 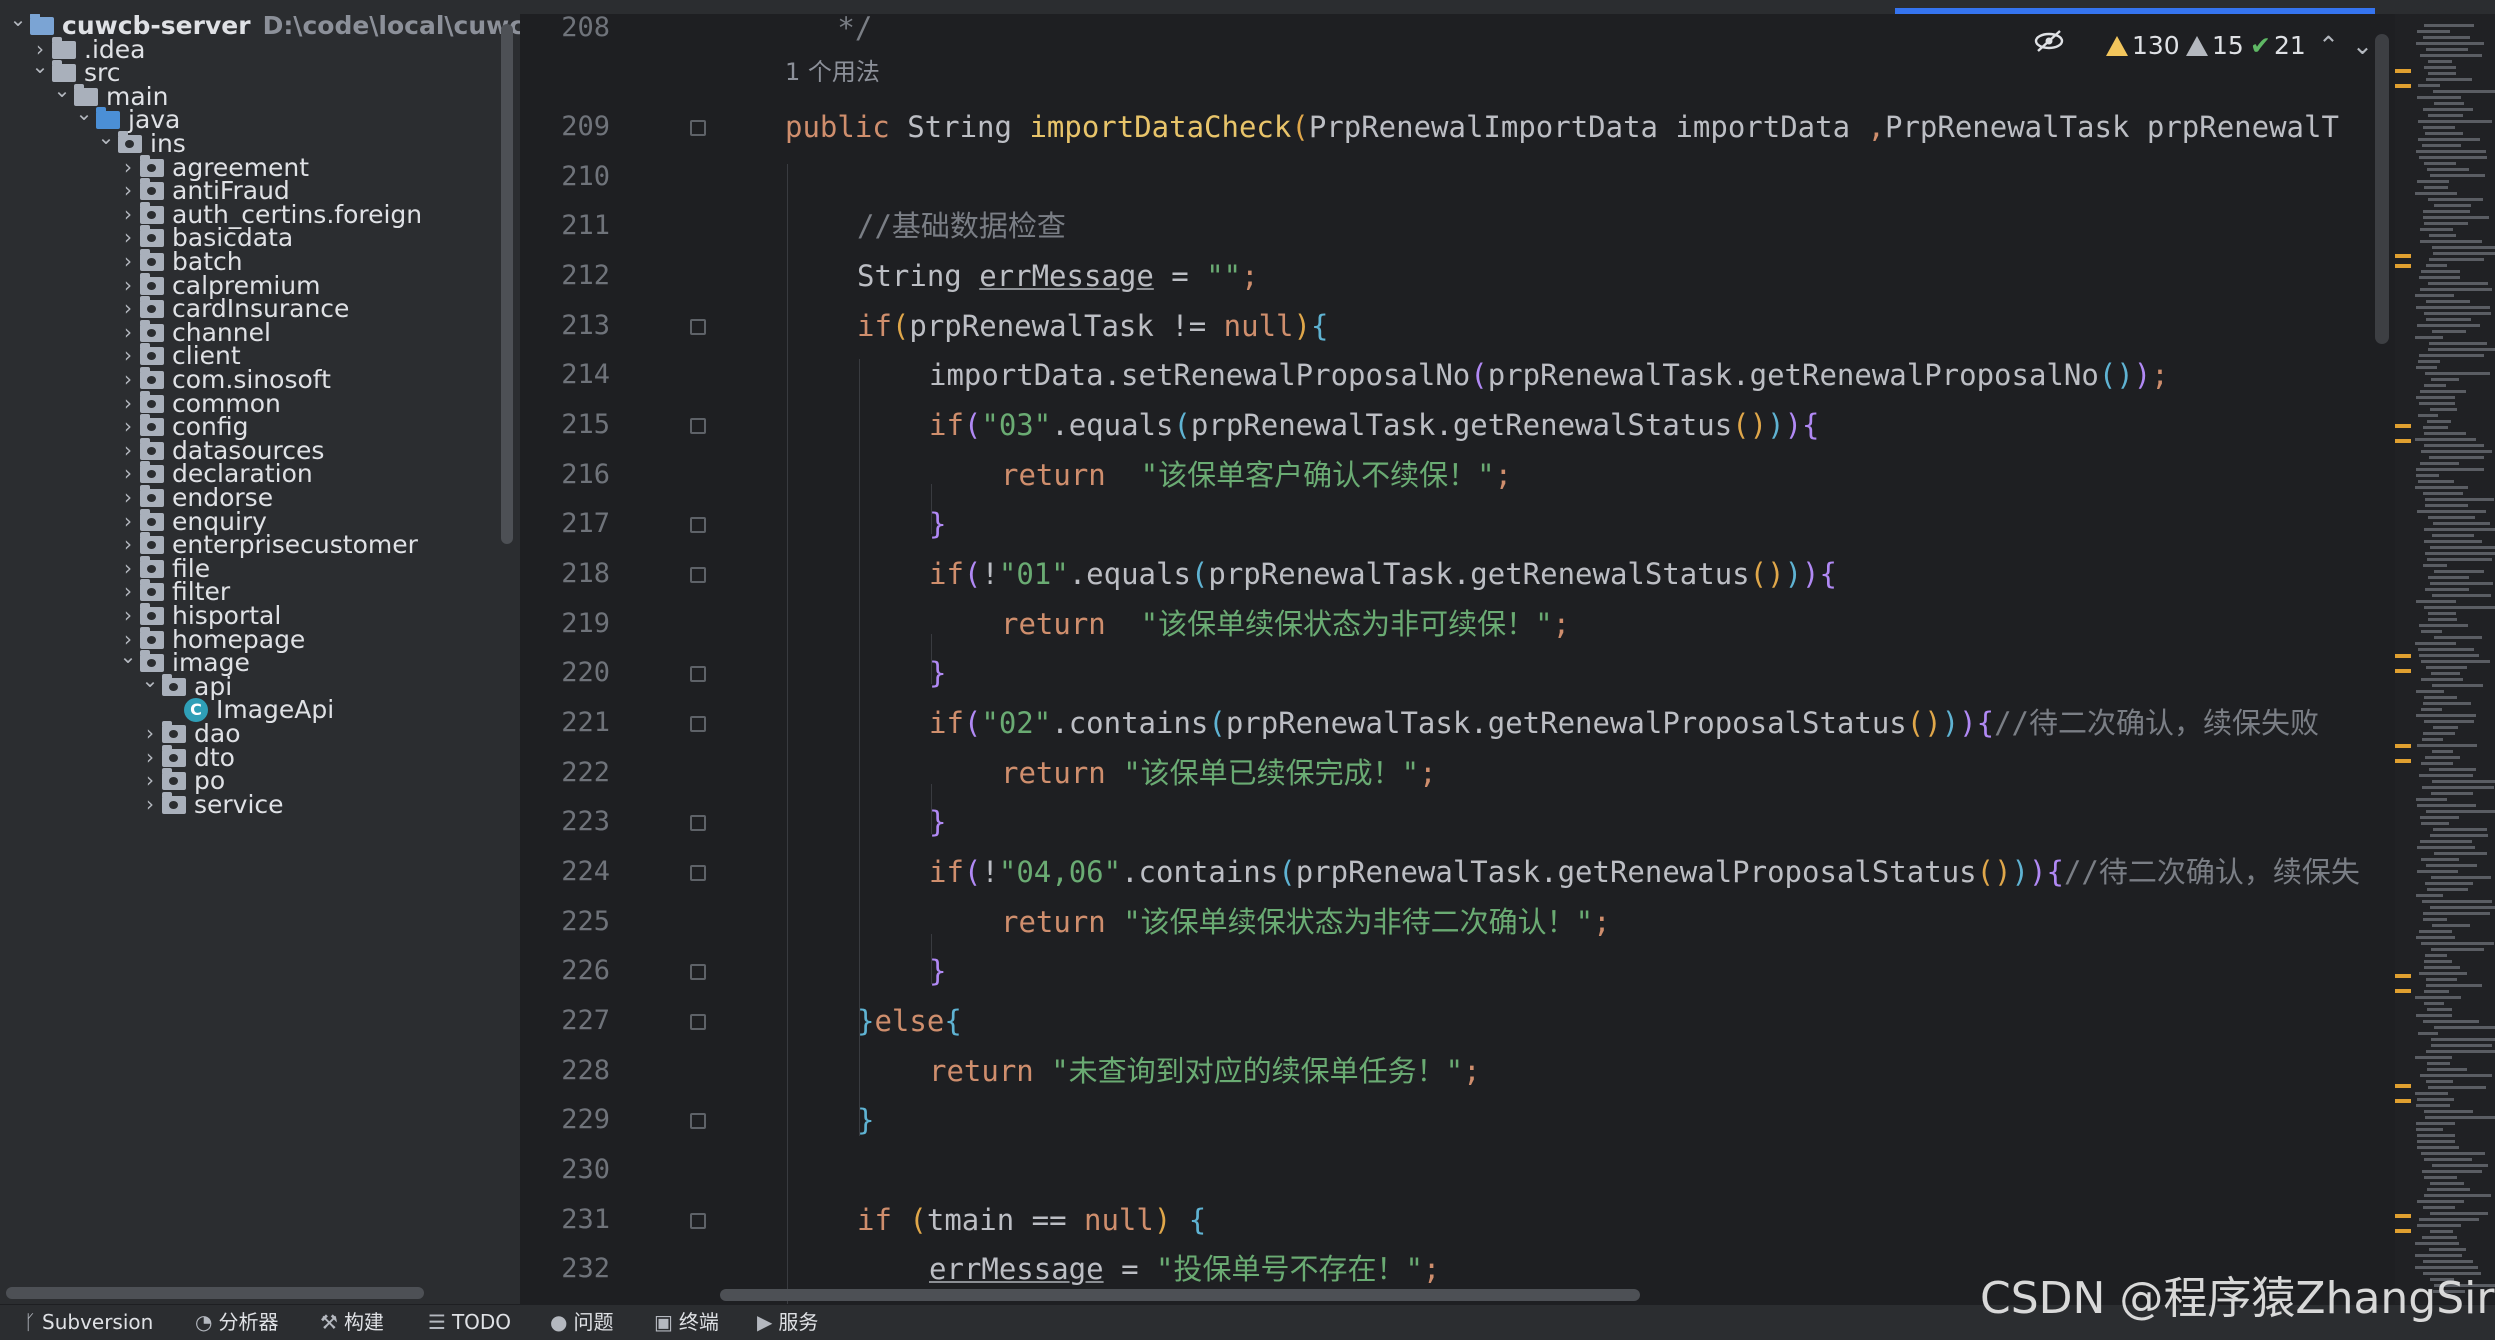 I want to click on line-number: 220, so click(x=570, y=673).